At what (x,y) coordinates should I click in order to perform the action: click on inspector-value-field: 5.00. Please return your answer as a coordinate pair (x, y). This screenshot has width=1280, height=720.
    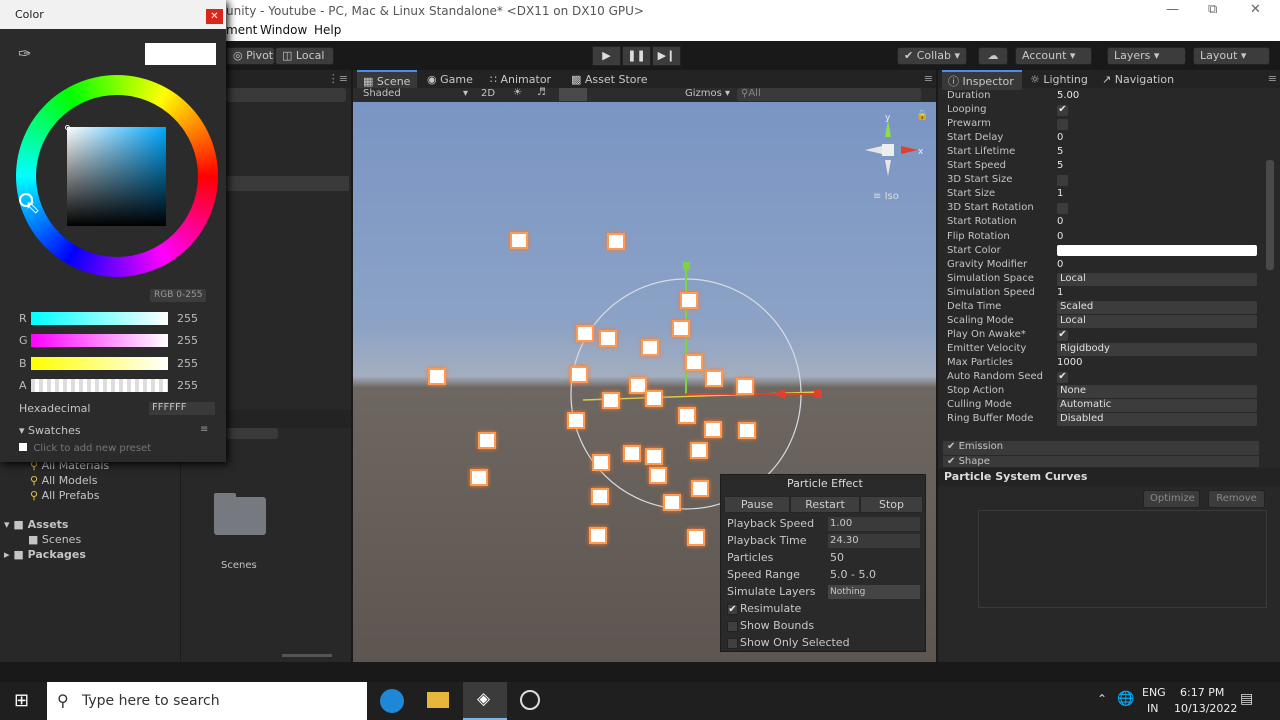
    Looking at the image, I should click on (1068, 95).